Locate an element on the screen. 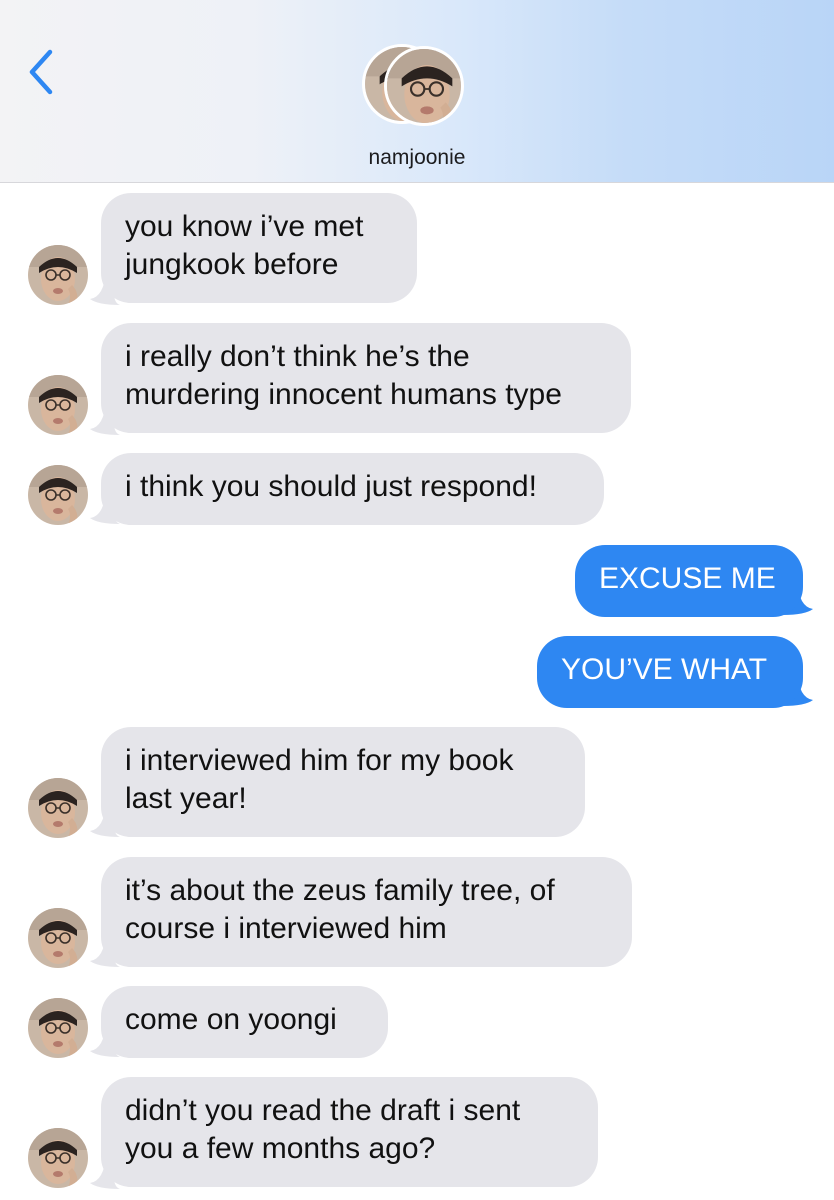  message-bubble-incoming: i think you should just respond! is located at coordinates (352, 489).